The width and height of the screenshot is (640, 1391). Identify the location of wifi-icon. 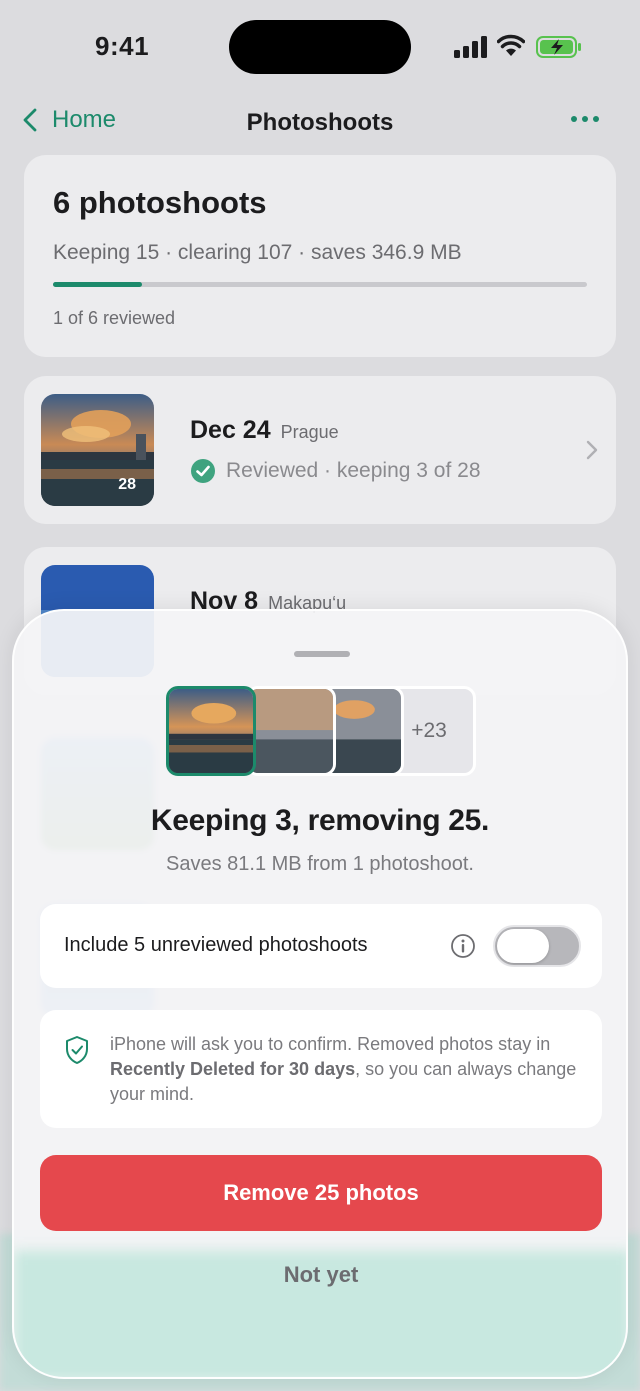
(511, 45).